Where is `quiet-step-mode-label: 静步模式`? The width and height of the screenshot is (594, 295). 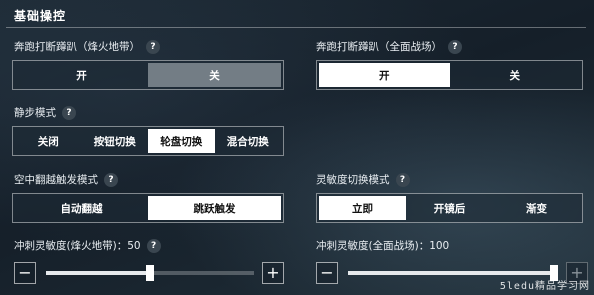
quiet-step-mode-label: 静步模式 is located at coordinates (35, 113).